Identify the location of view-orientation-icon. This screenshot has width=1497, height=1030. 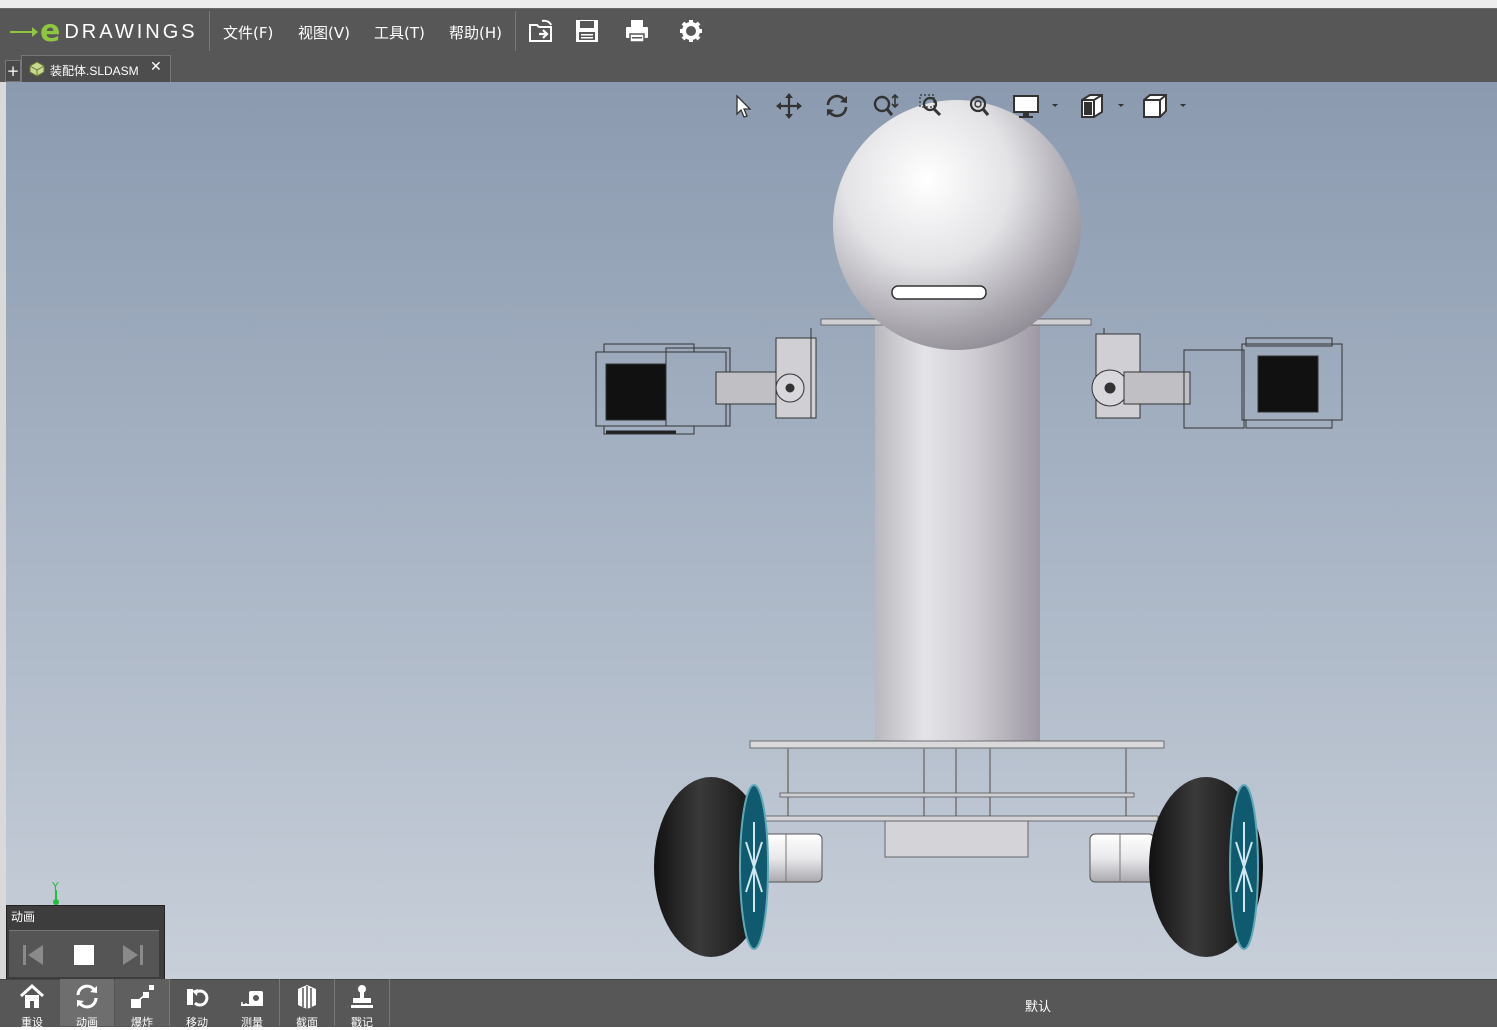
(1103, 106).